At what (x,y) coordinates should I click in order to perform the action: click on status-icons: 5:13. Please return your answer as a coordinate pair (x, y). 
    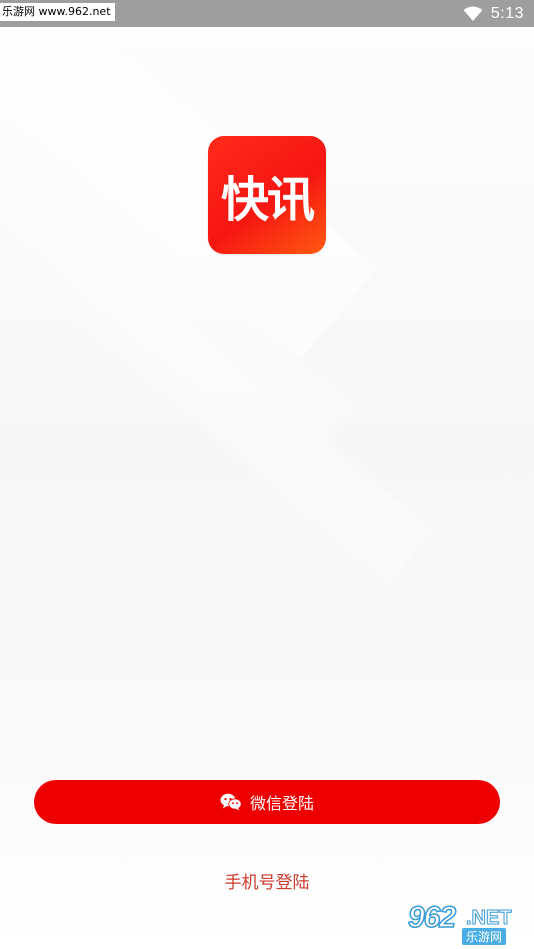
    Looking at the image, I should click on (493, 13).